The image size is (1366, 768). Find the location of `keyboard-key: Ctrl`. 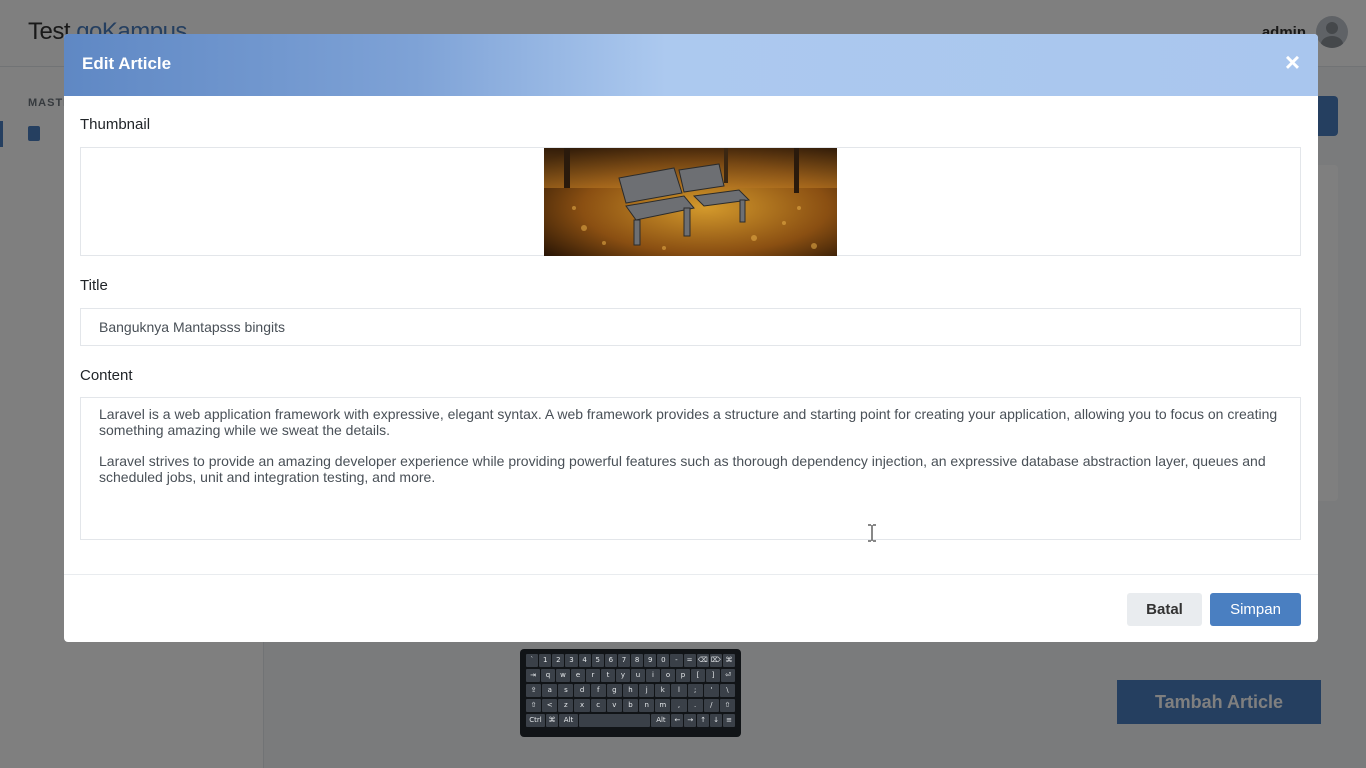

keyboard-key: Ctrl is located at coordinates (536, 720).